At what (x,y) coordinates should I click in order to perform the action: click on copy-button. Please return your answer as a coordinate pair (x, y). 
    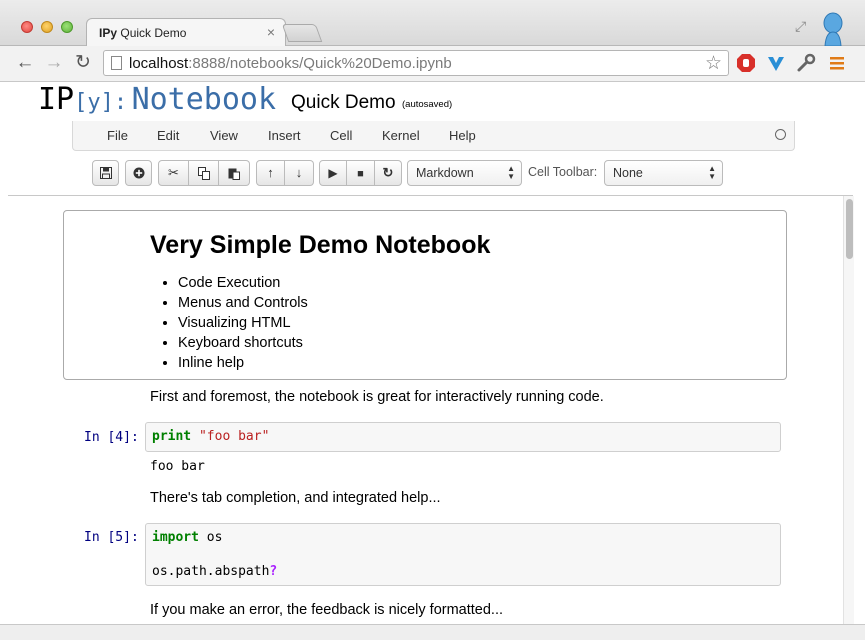
    Looking at the image, I should click on (204, 173).